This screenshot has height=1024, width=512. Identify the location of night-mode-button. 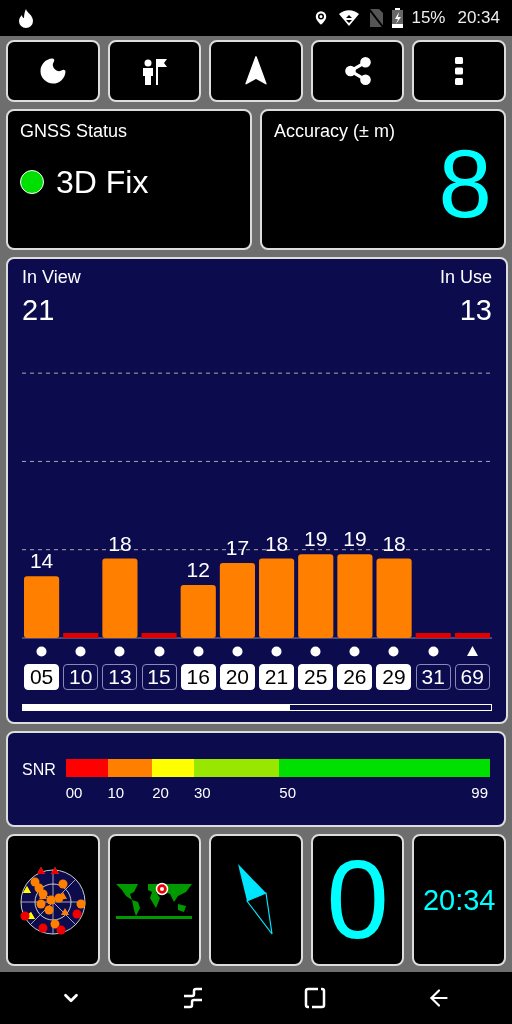
(53, 71).